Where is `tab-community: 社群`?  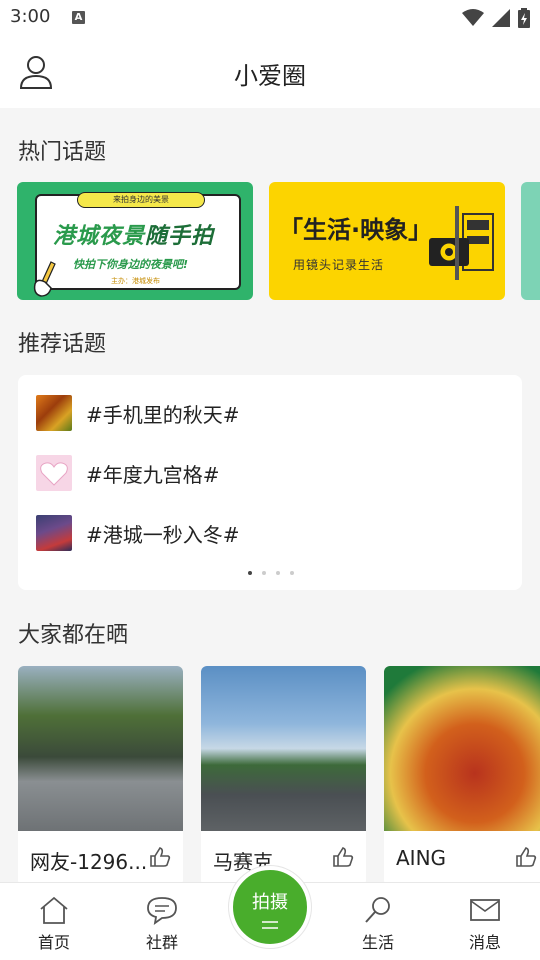
tab-community: 社群 is located at coordinates (162, 924).